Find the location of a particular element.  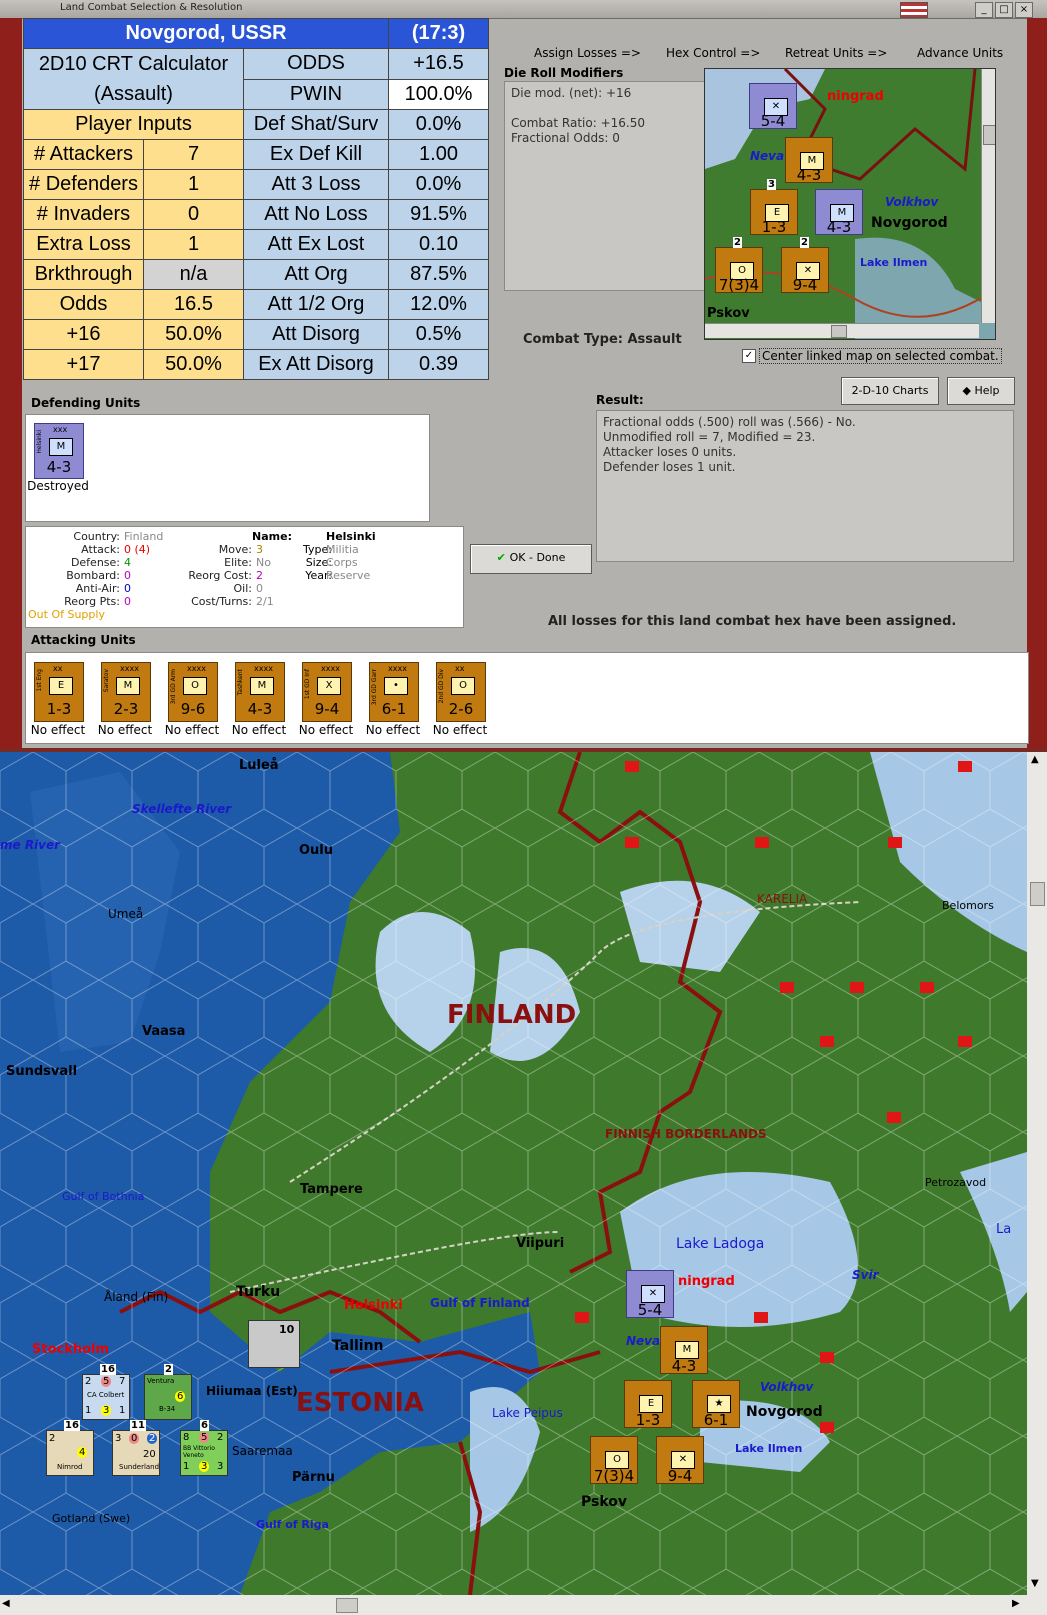

map-label: KARELIA is located at coordinates (782, 899).